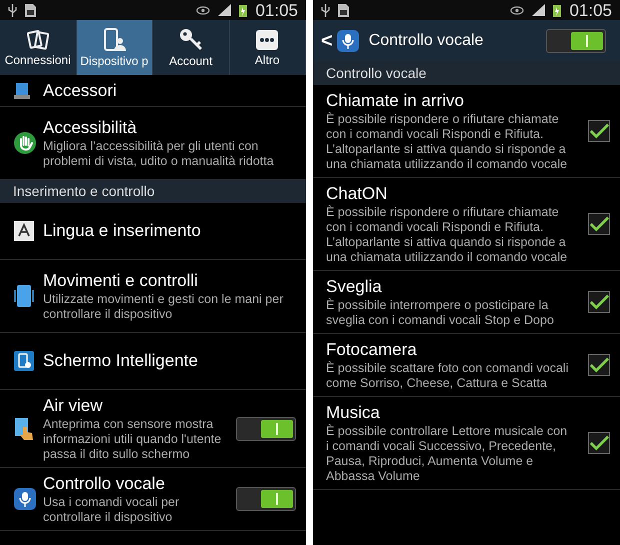 This screenshot has height=545, width=620. What do you see at coordinates (447, 454) in the screenshot?
I see `option-description: È possibile controllare Lettore musicale con i comandi vocali Successivo, Precedente, Pausa, Riproduci, Aumenta Volume e Abbassa Volume` at bounding box center [447, 454].